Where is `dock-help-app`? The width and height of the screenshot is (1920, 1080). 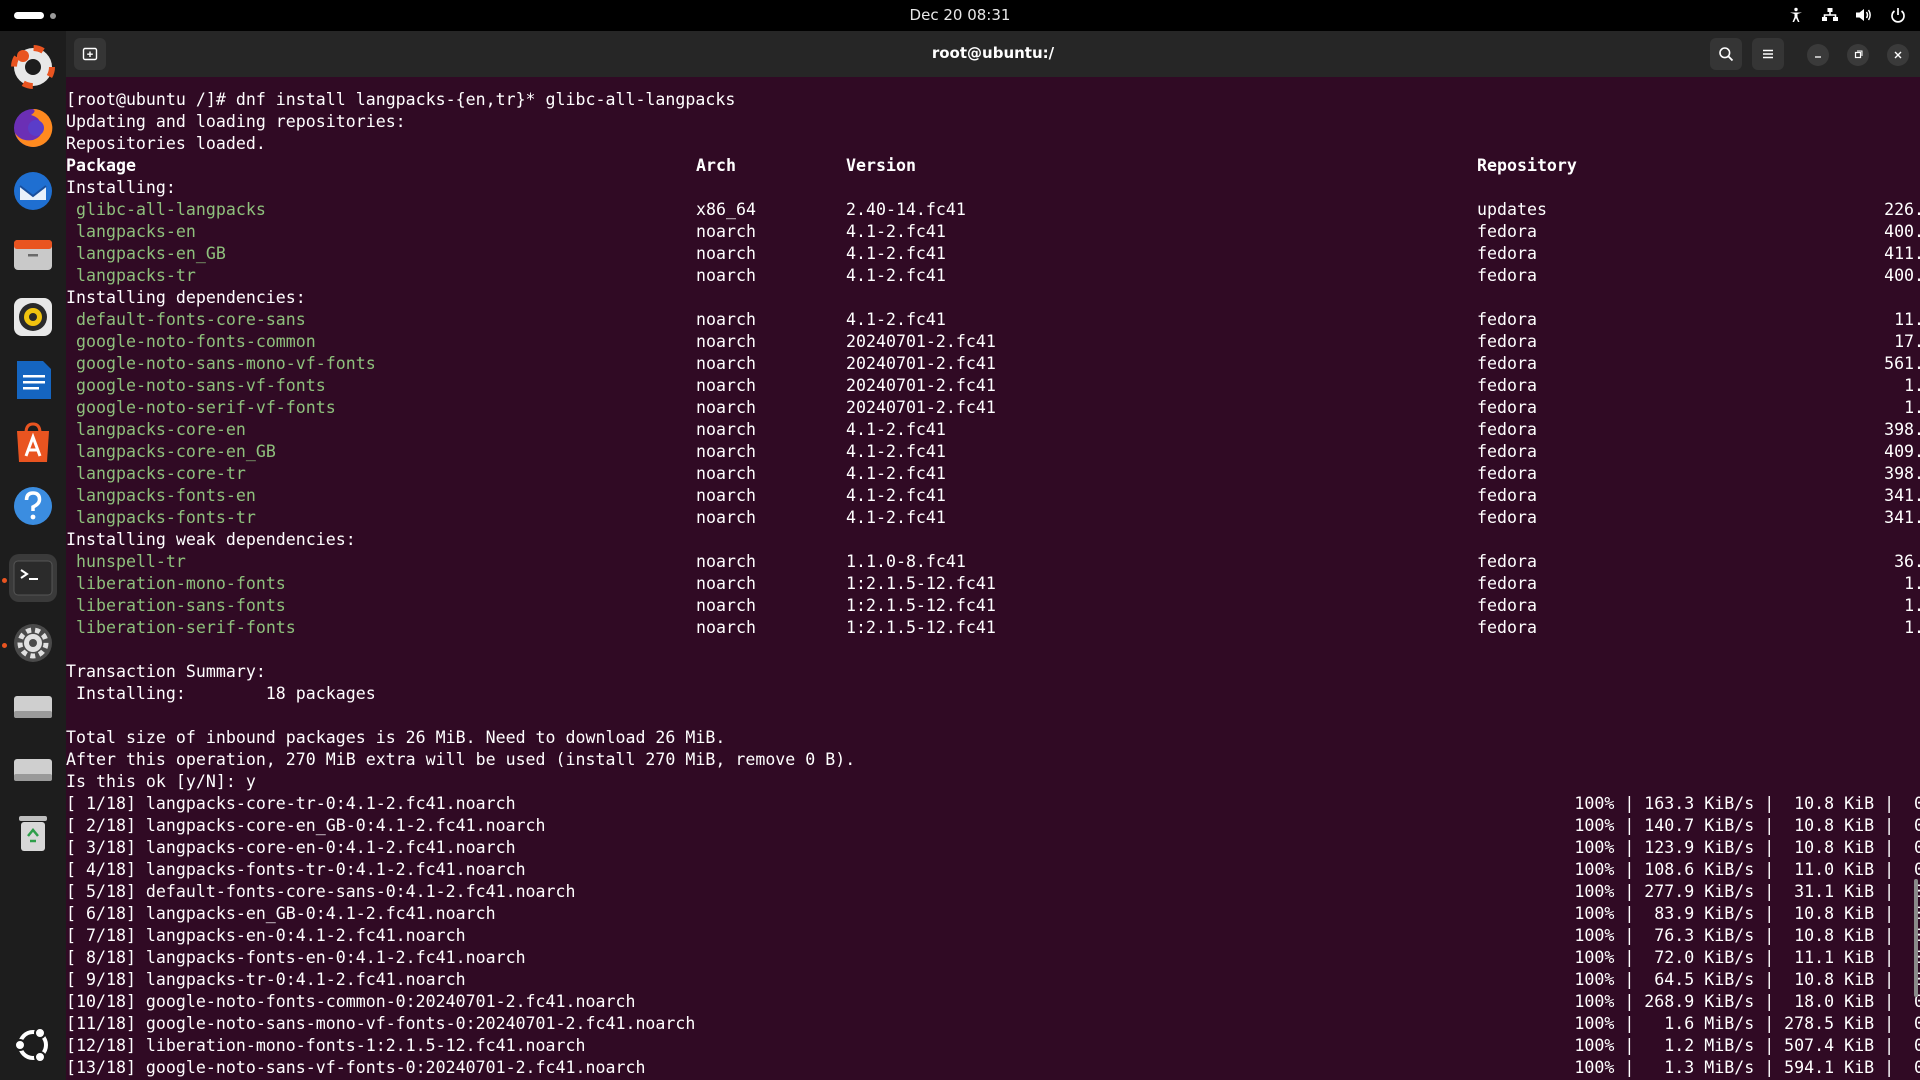 dock-help-app is located at coordinates (33, 67).